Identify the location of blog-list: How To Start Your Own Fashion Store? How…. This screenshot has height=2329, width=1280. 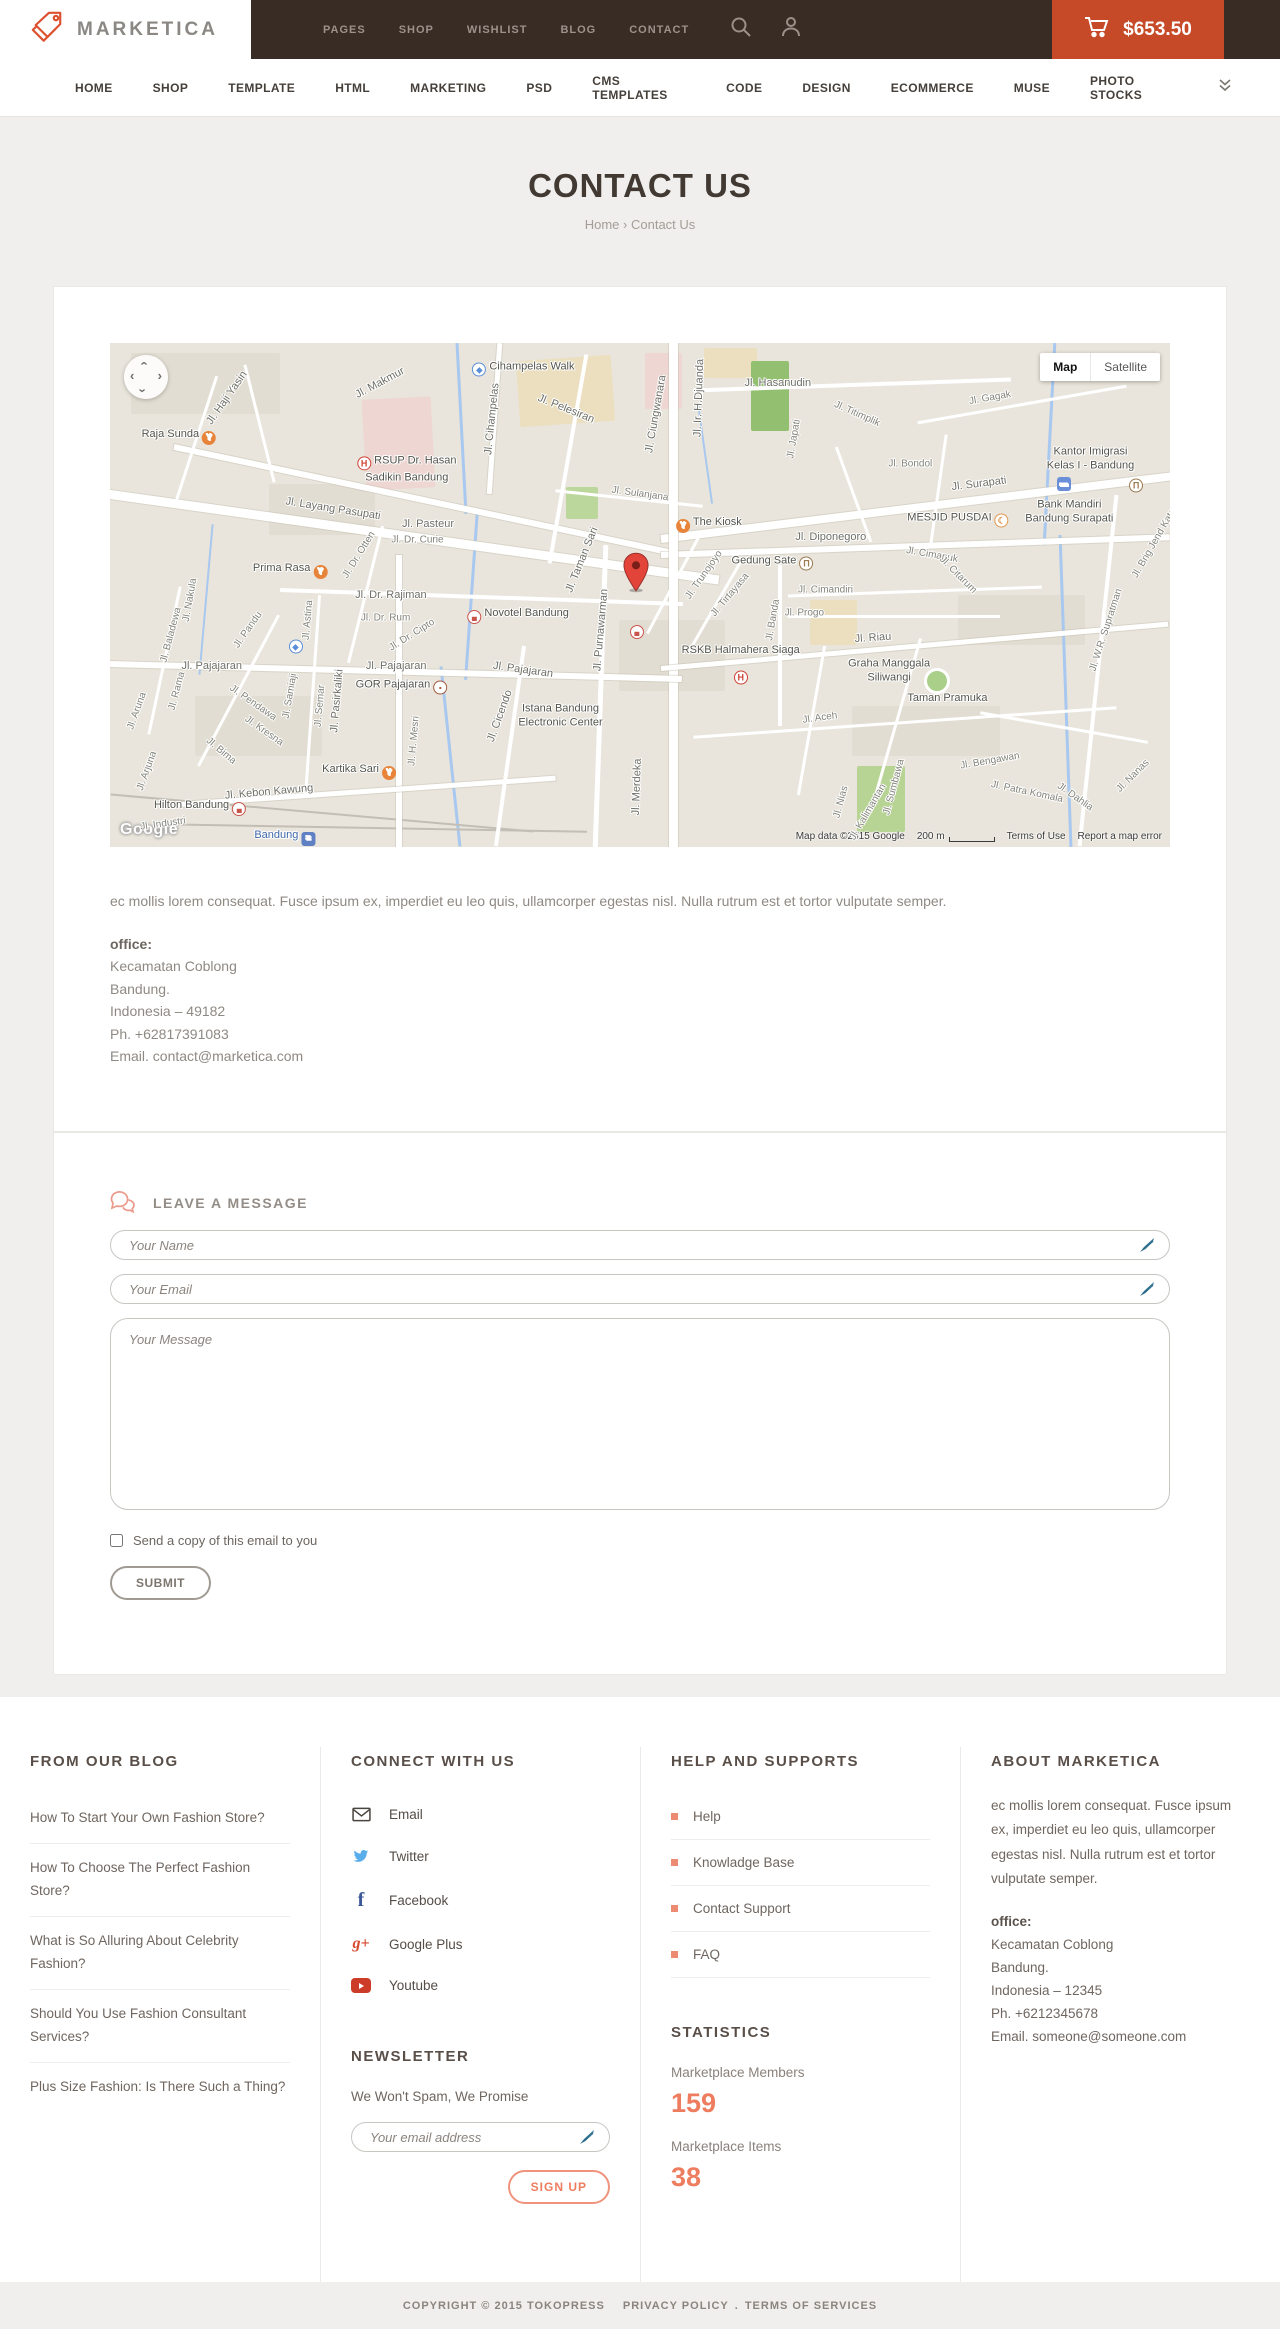
(160, 1953).